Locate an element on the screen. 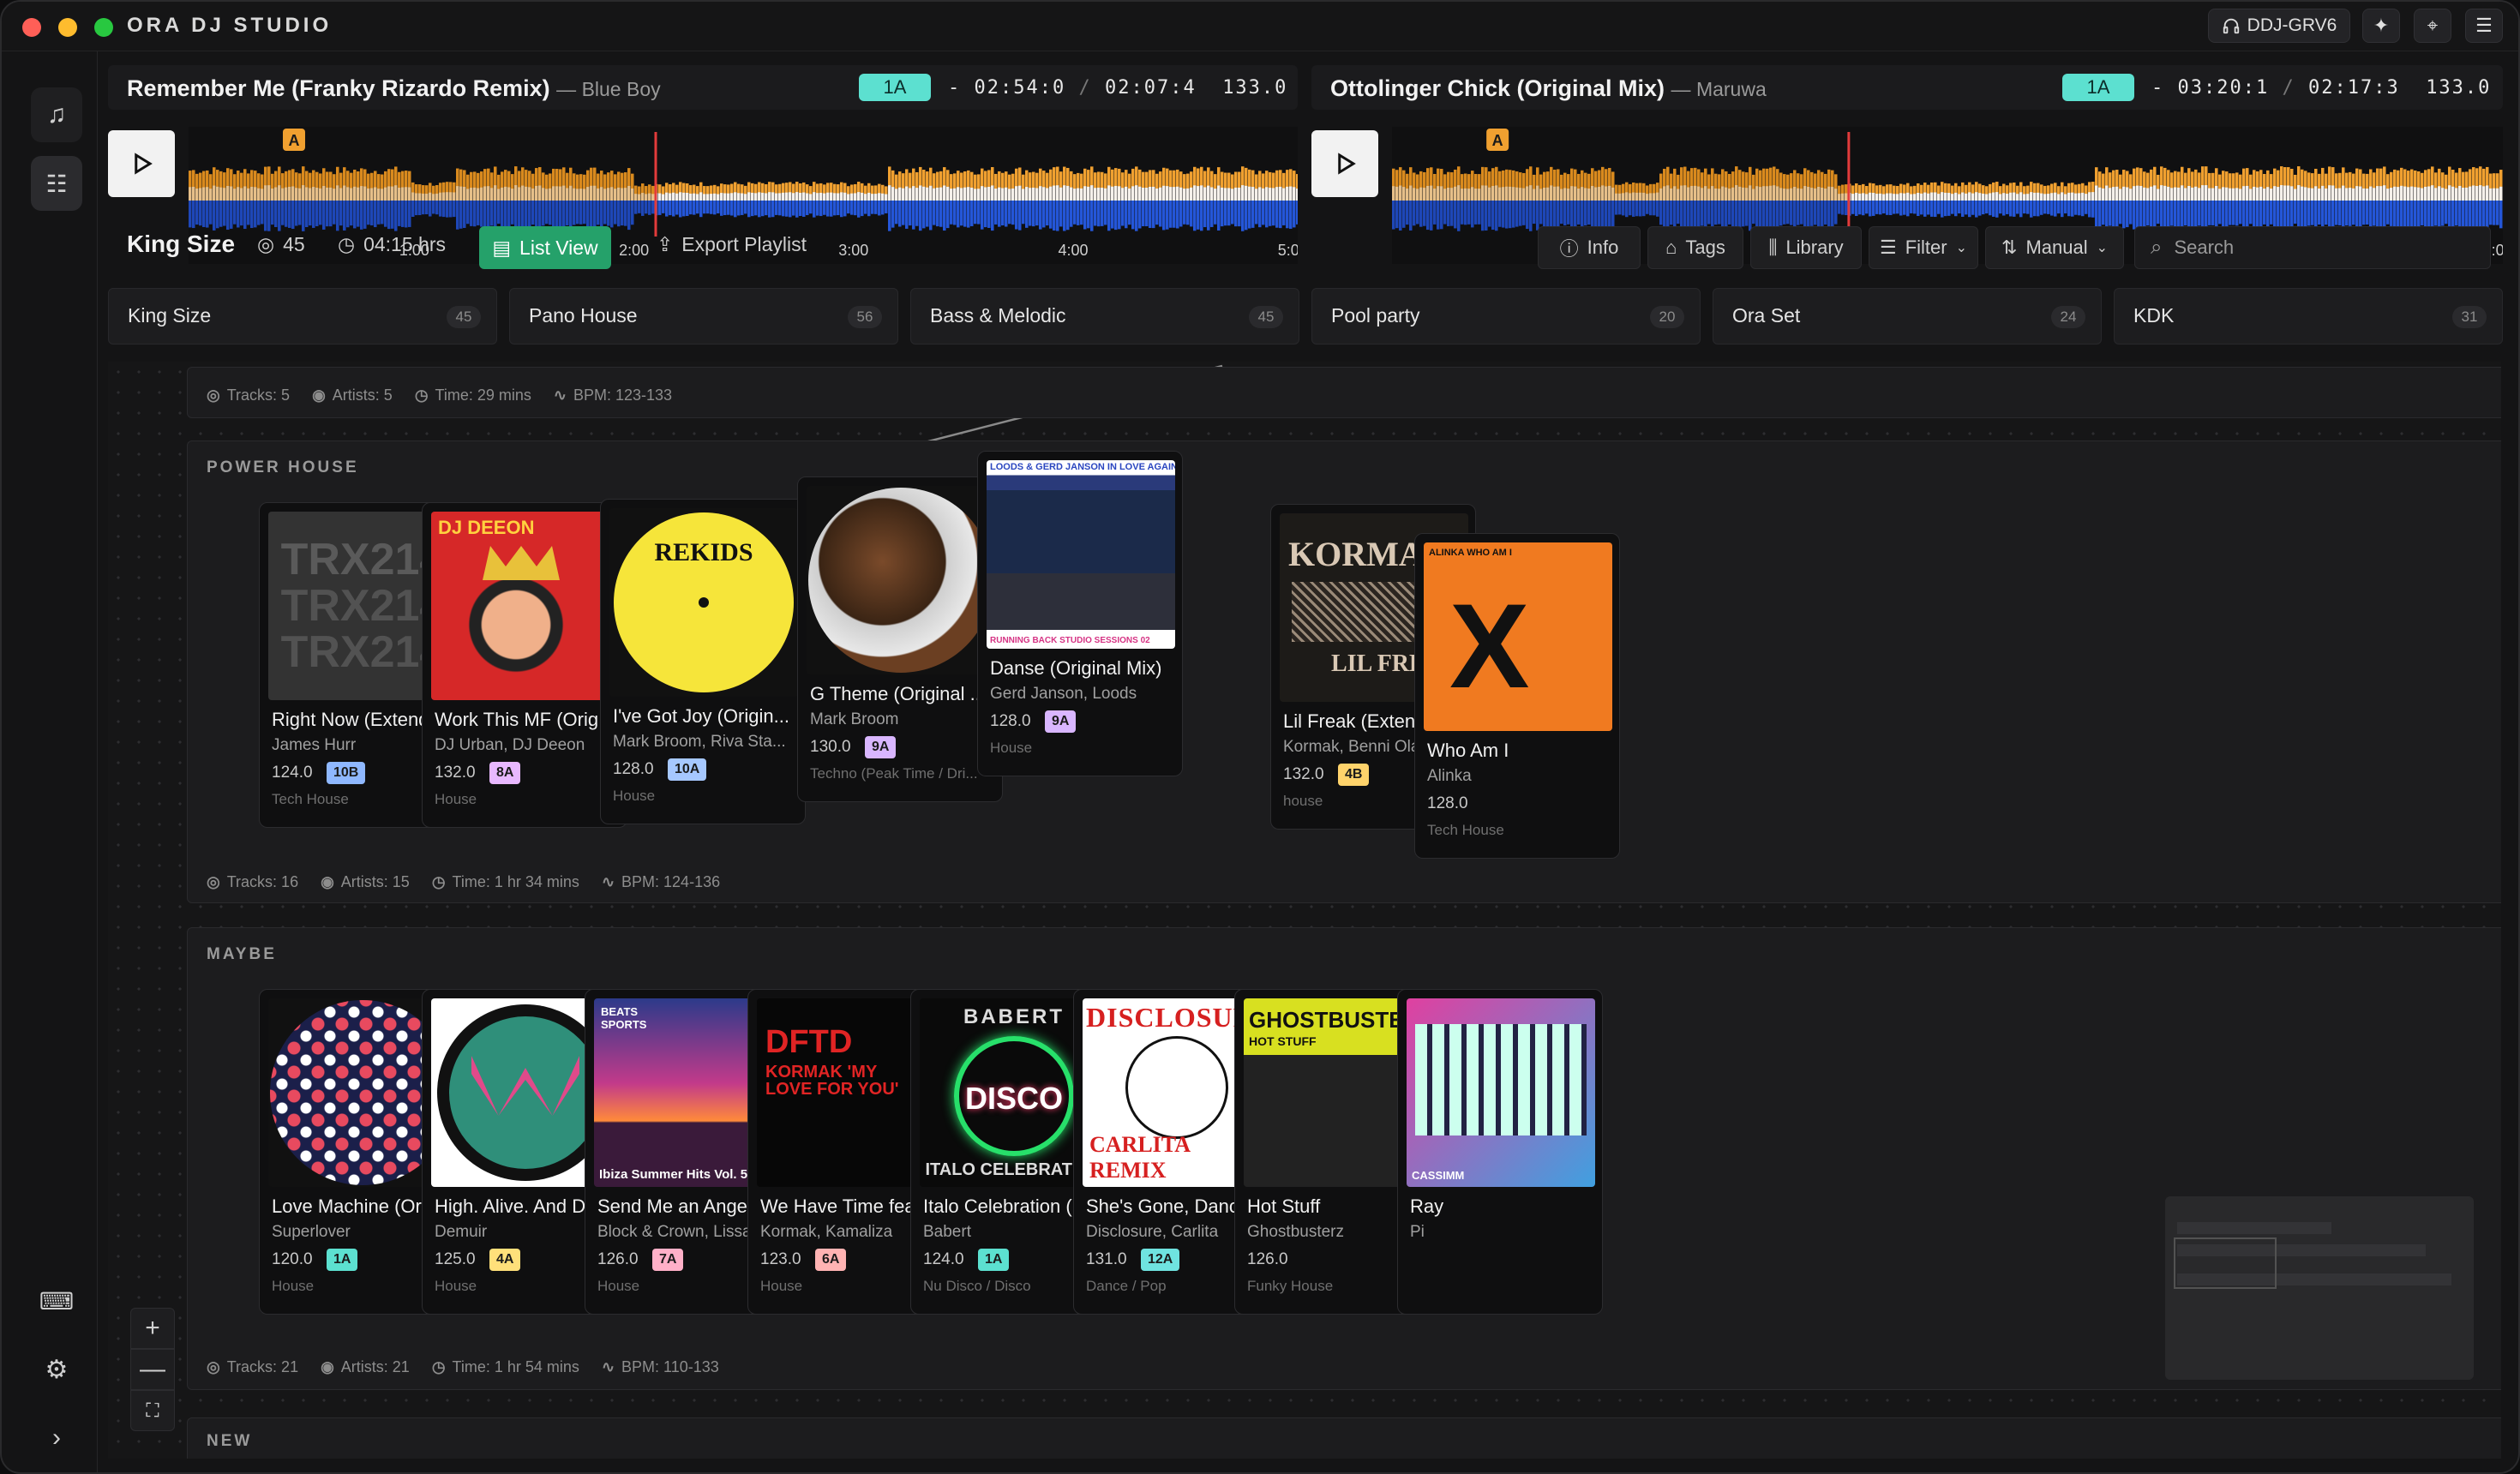  playlist-tab: Bass & Melodic 45 is located at coordinates (1104, 316).